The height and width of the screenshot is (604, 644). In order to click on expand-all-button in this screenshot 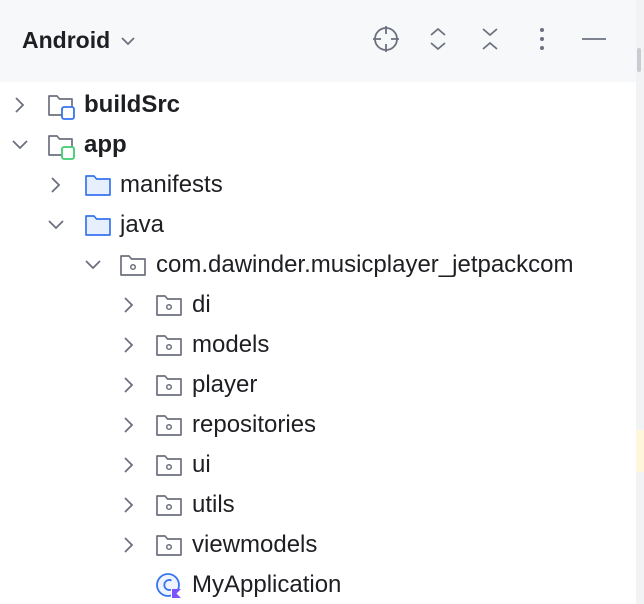, I will do `click(438, 39)`.